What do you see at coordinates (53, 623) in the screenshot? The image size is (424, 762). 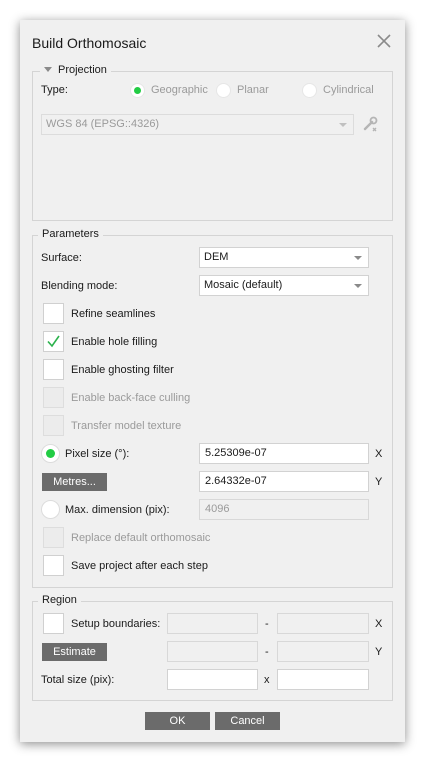 I see `setup-boundaries-checkbox` at bounding box center [53, 623].